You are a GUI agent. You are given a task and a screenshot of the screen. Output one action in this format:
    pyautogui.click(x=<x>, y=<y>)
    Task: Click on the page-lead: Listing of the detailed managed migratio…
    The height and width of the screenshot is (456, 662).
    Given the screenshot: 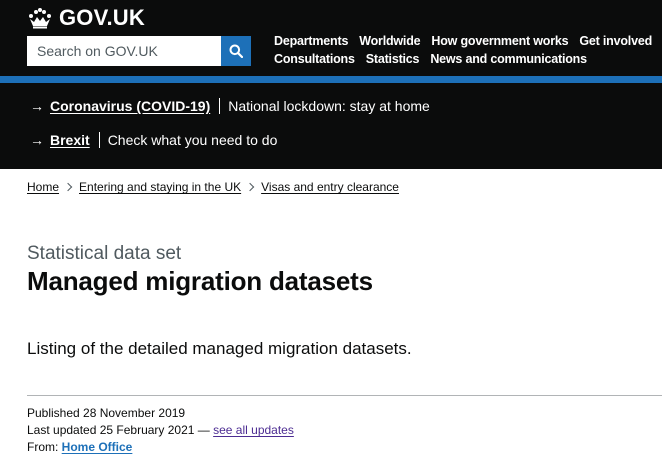 What is the action you would take?
    pyautogui.click(x=219, y=348)
    